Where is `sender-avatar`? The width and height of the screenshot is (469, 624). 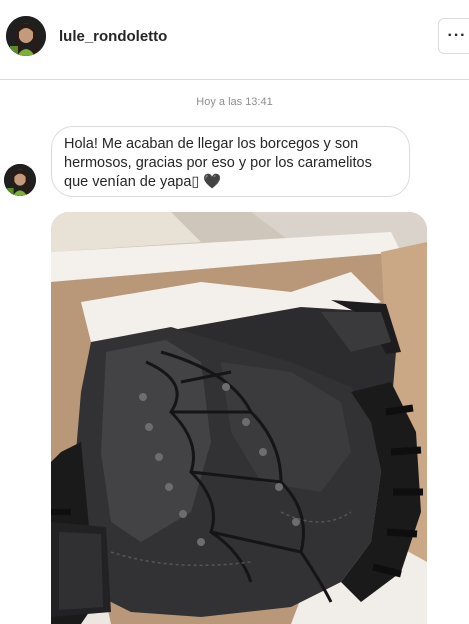 sender-avatar is located at coordinates (20, 180).